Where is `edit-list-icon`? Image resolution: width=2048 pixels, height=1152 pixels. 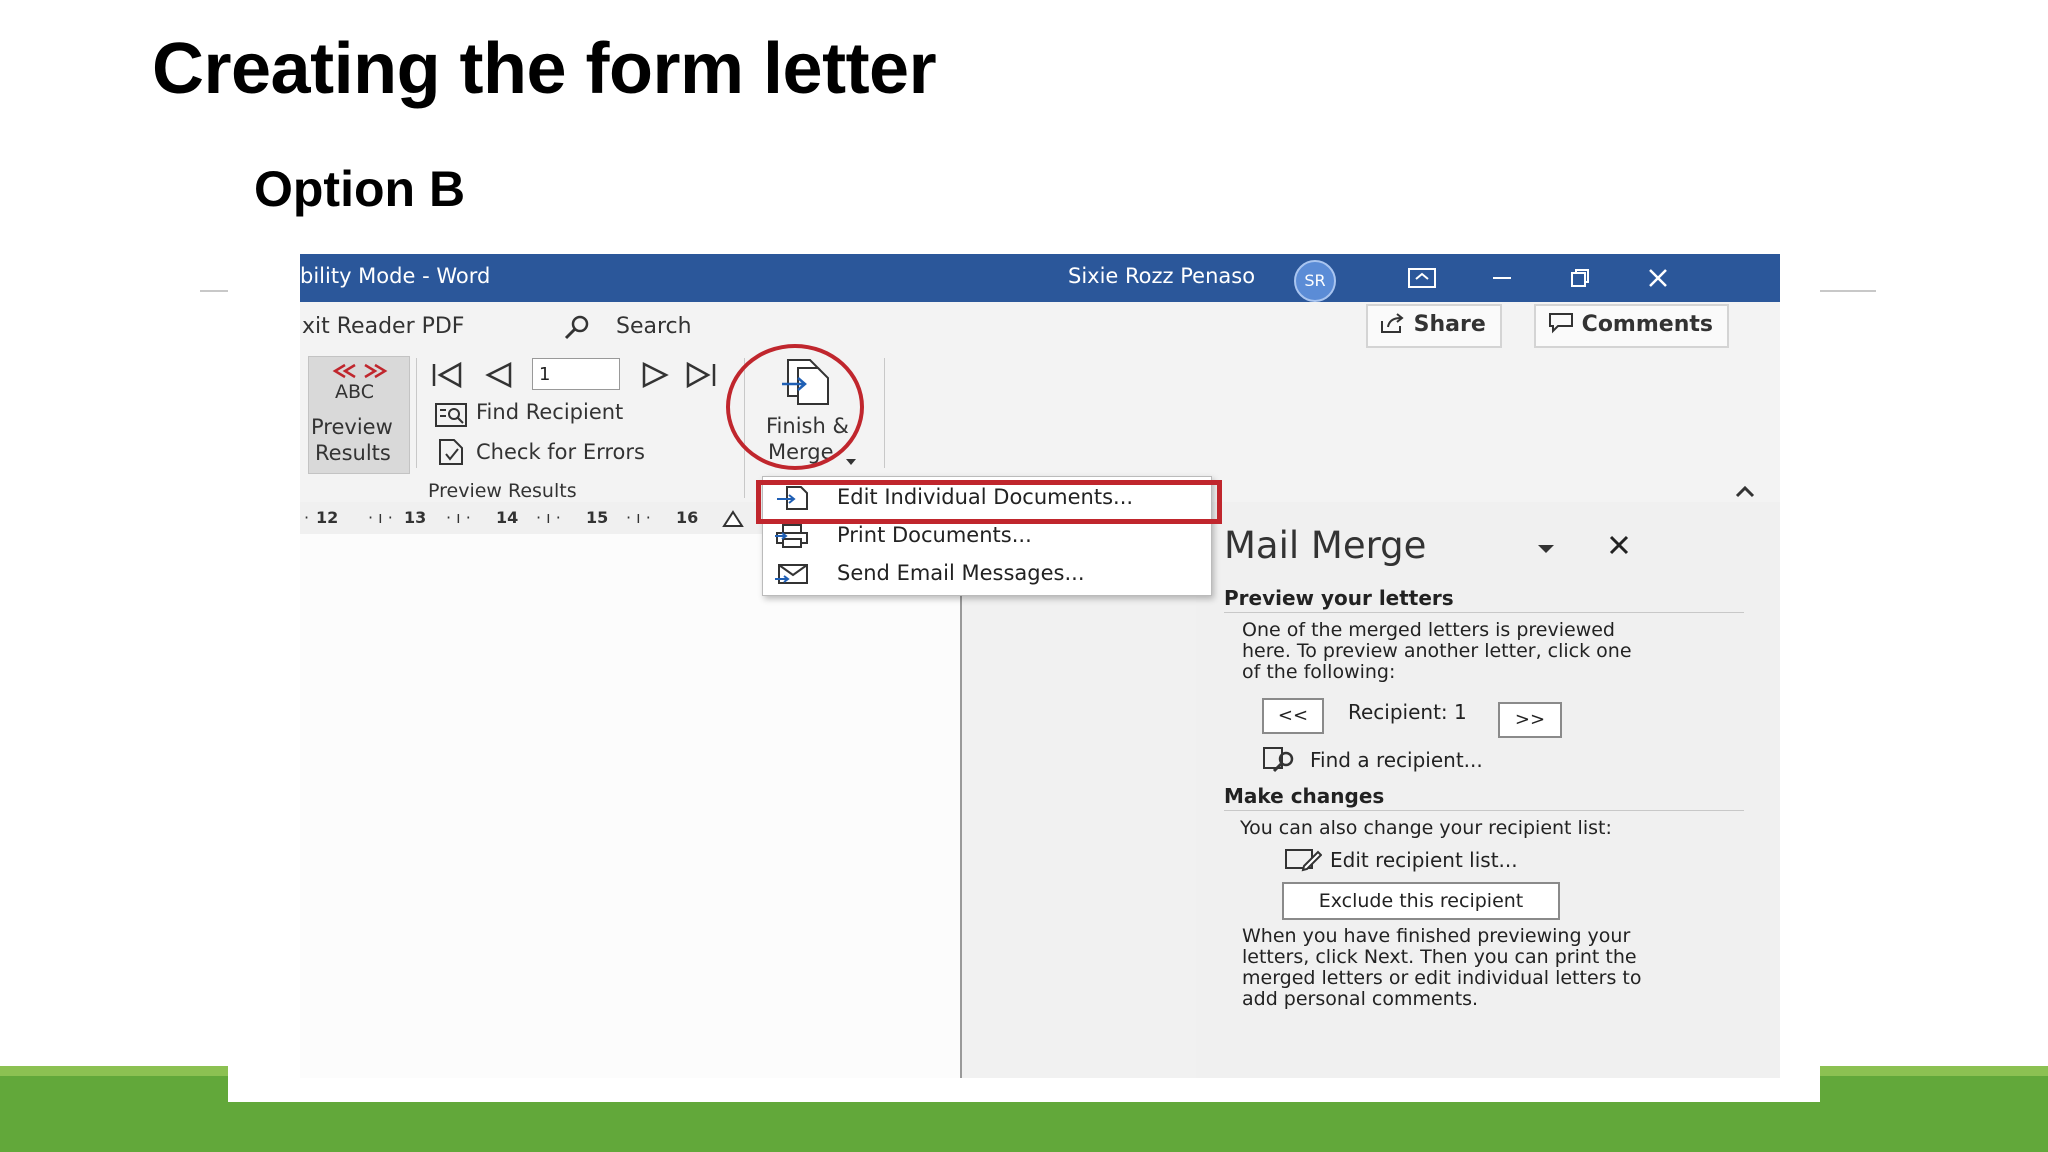 edit-list-icon is located at coordinates (1303, 861).